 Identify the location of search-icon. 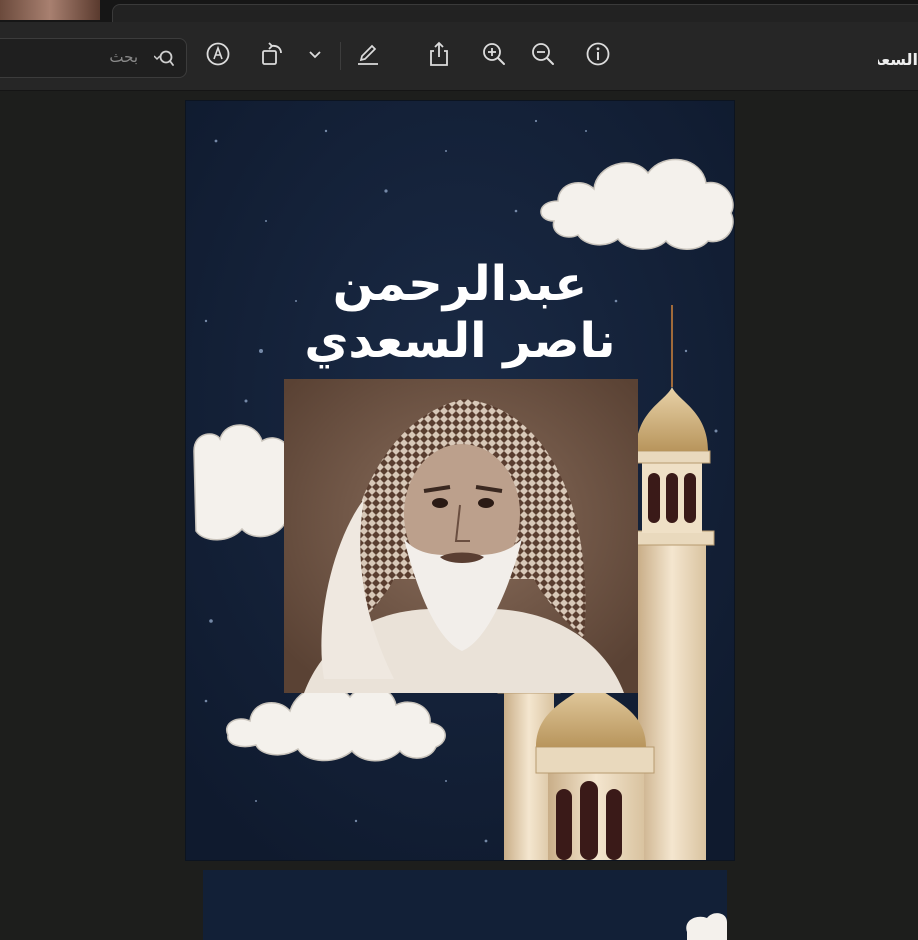
(164, 58).